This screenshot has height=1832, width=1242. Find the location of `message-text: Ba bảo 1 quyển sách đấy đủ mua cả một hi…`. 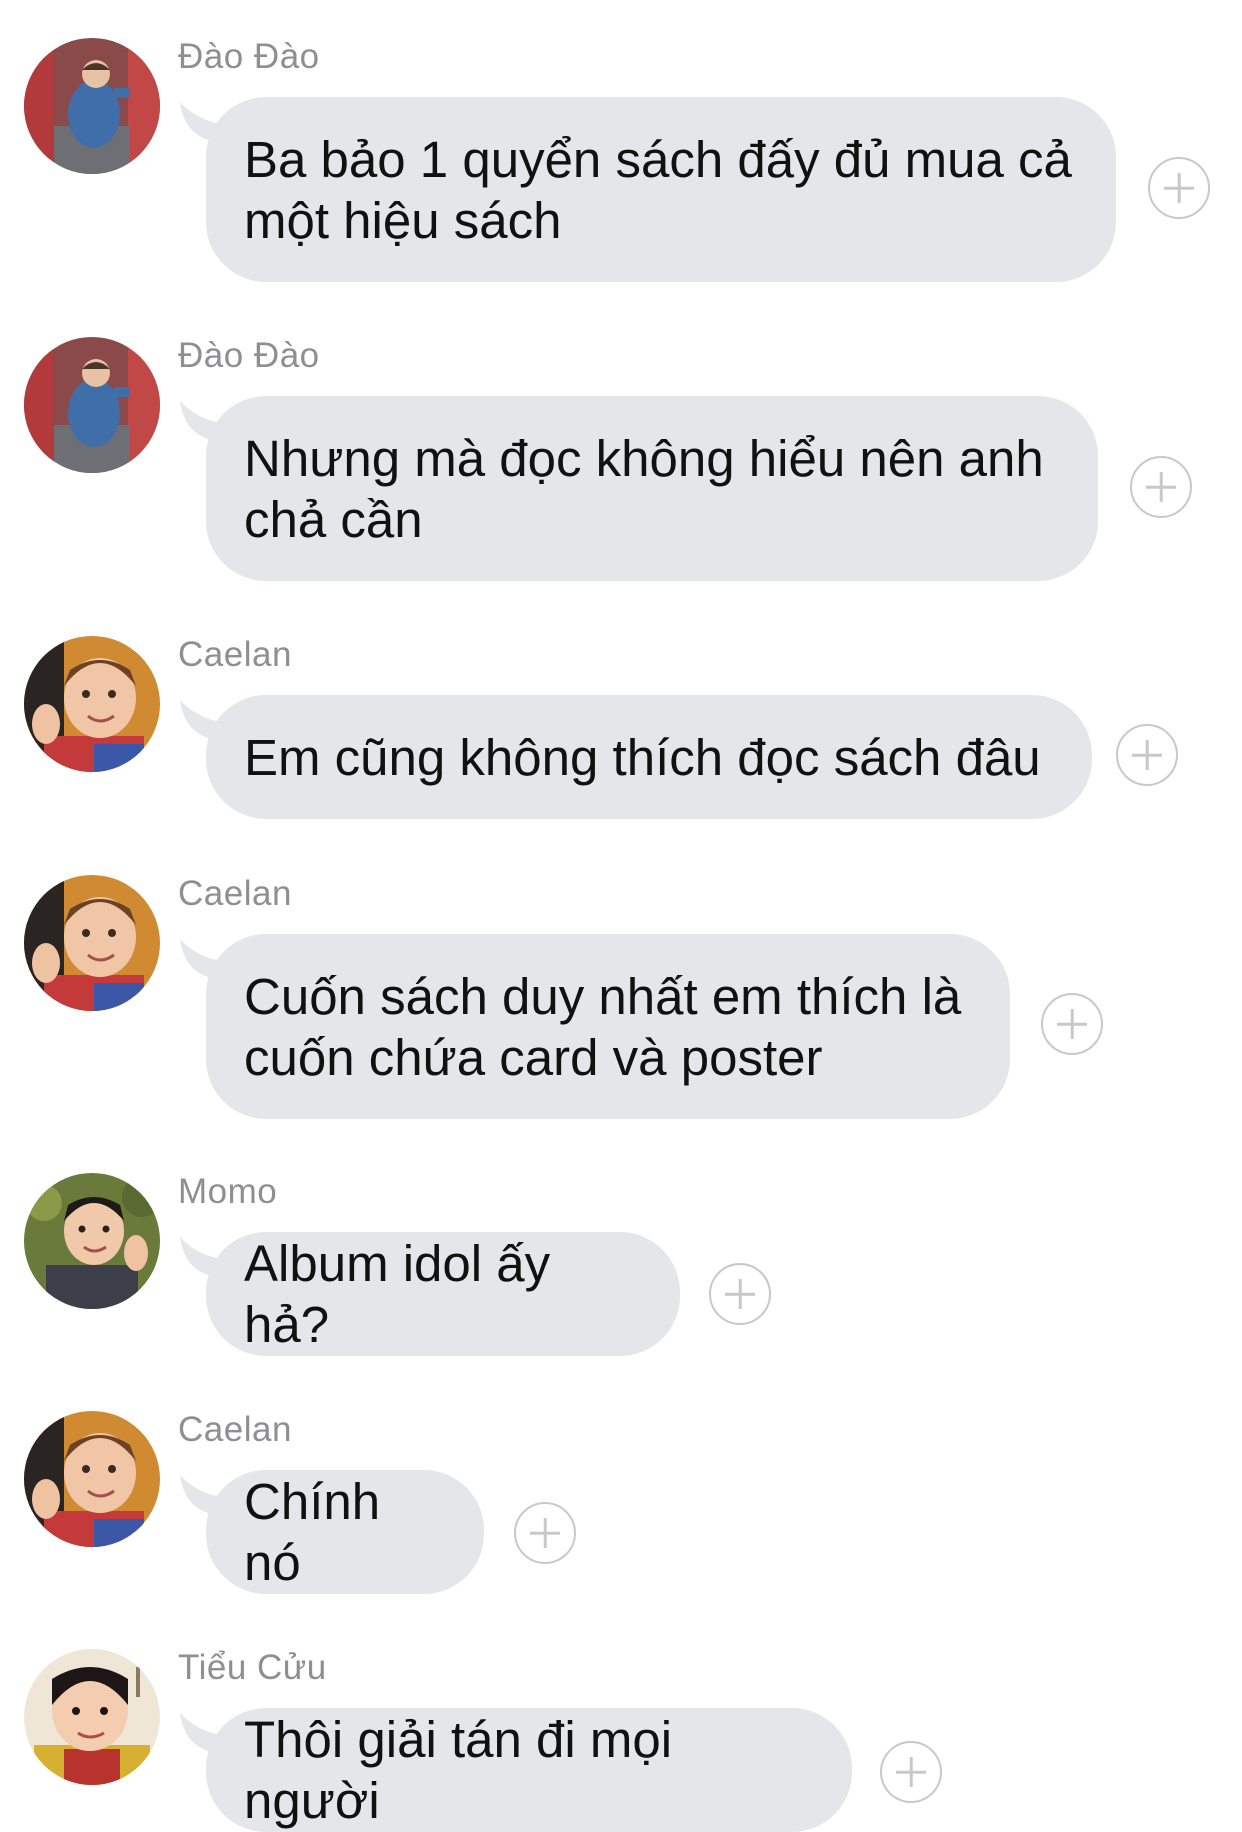

message-text: Ba bảo 1 quyển sách đấy đủ mua cả một hi… is located at coordinates (658, 189).